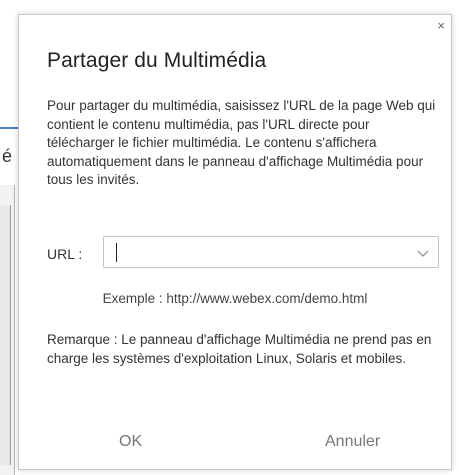 The image size is (459, 475). What do you see at coordinates (5, 335) in the screenshot?
I see `background-panel-inner` at bounding box center [5, 335].